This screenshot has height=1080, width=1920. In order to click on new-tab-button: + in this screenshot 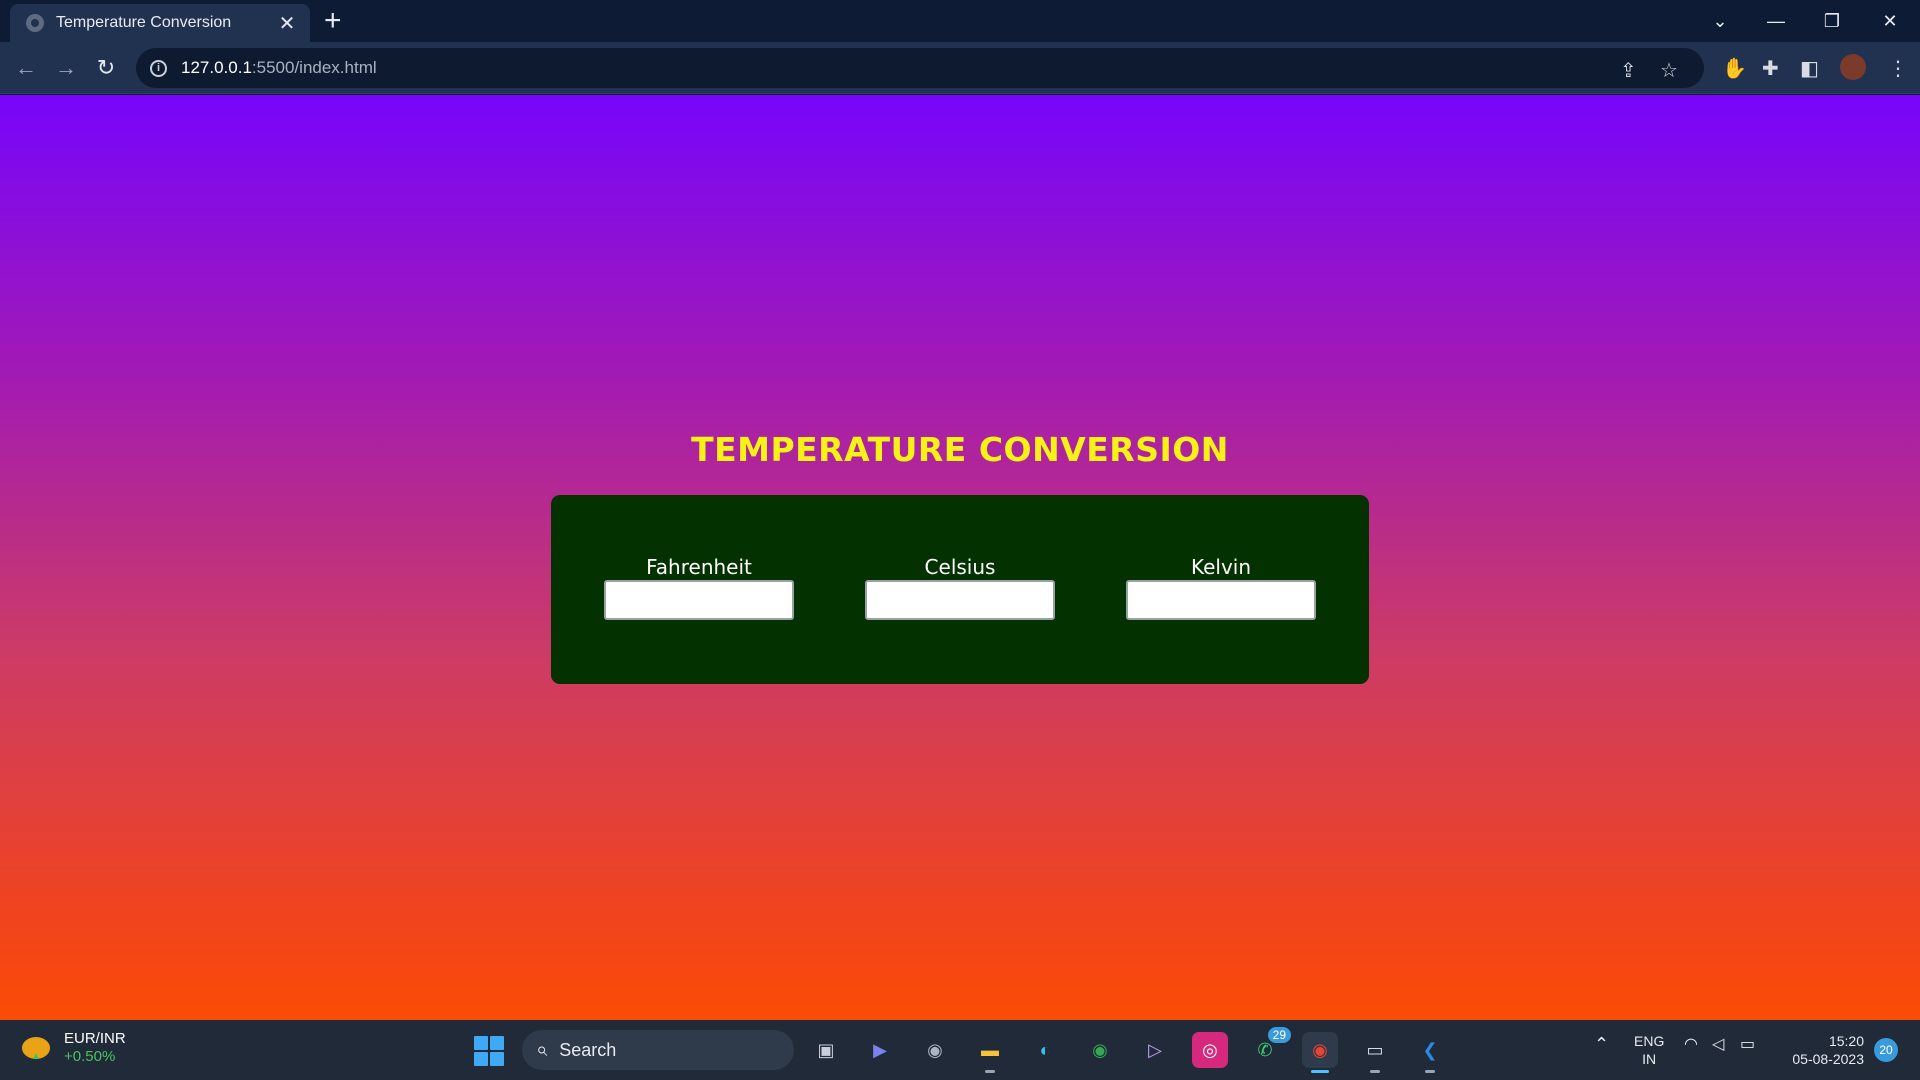, I will do `click(333, 21)`.